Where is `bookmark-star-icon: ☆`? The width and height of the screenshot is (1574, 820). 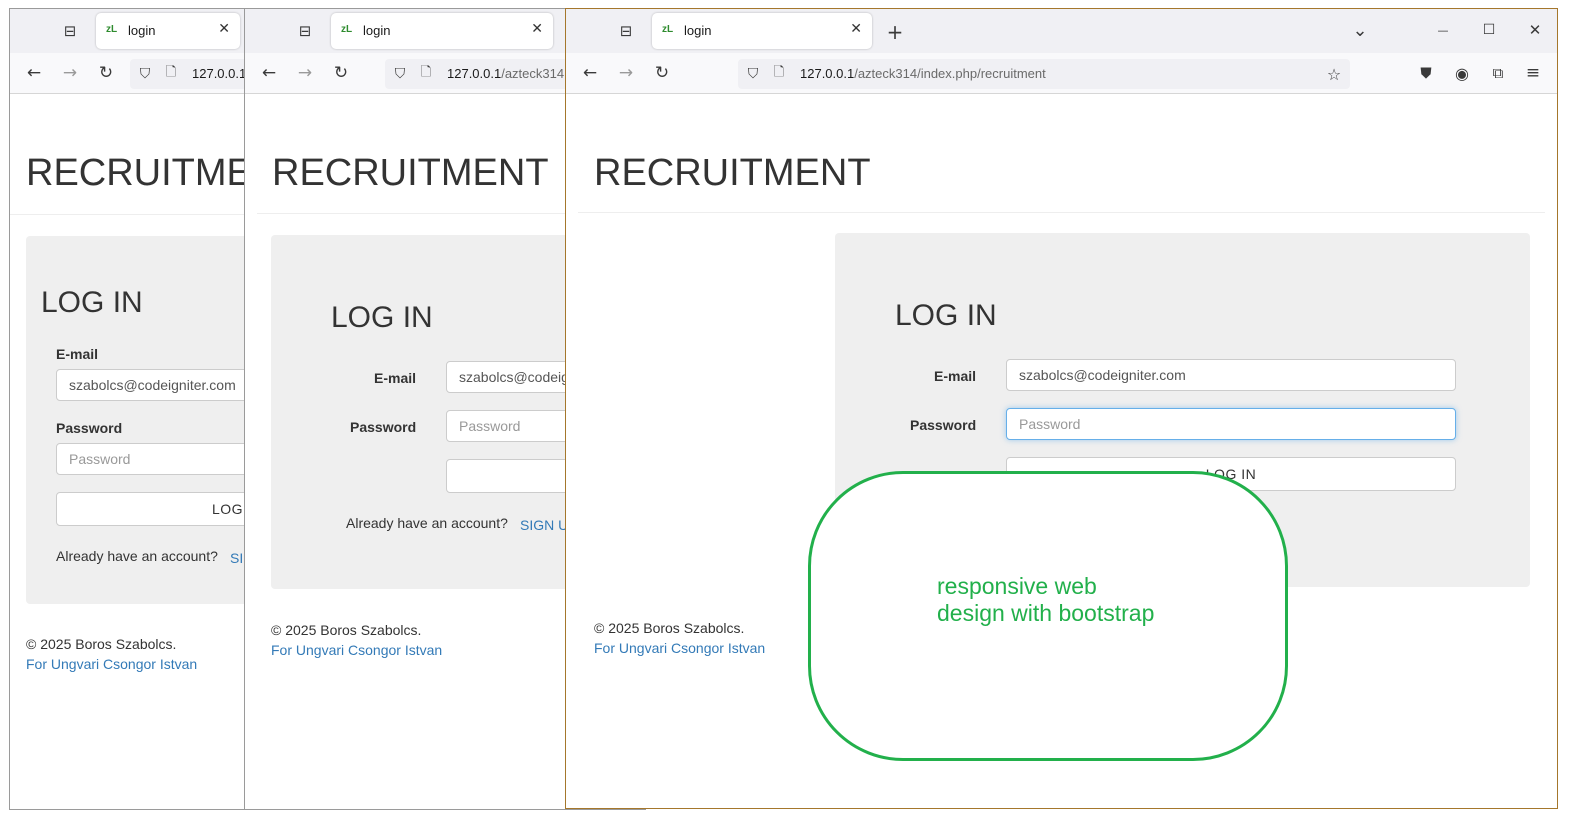
bookmark-star-icon: ☆ is located at coordinates (1334, 74).